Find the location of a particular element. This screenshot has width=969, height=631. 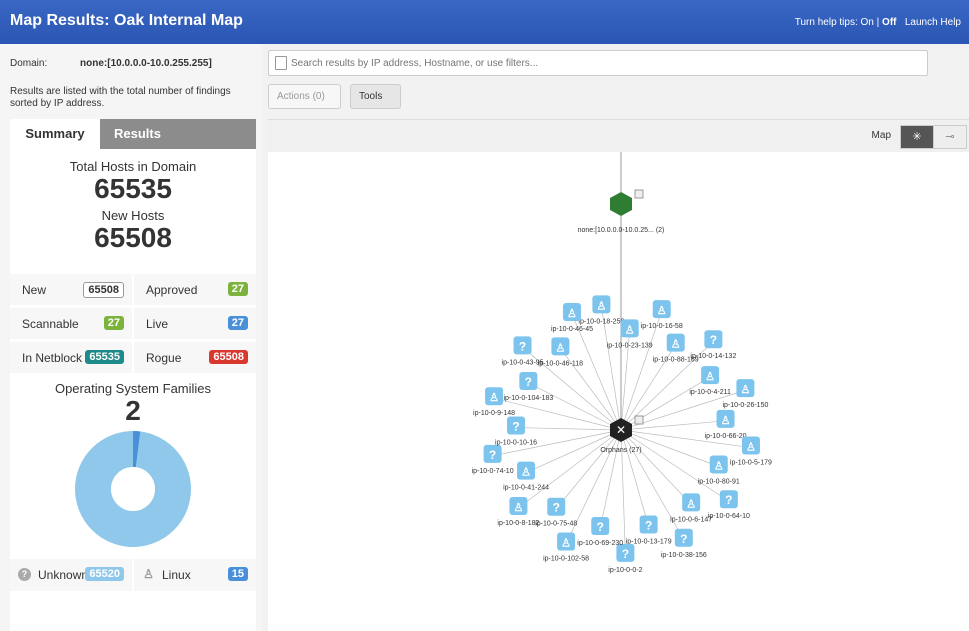

host-node: ♙ ip-10-0-66-20 is located at coordinates (726, 424).